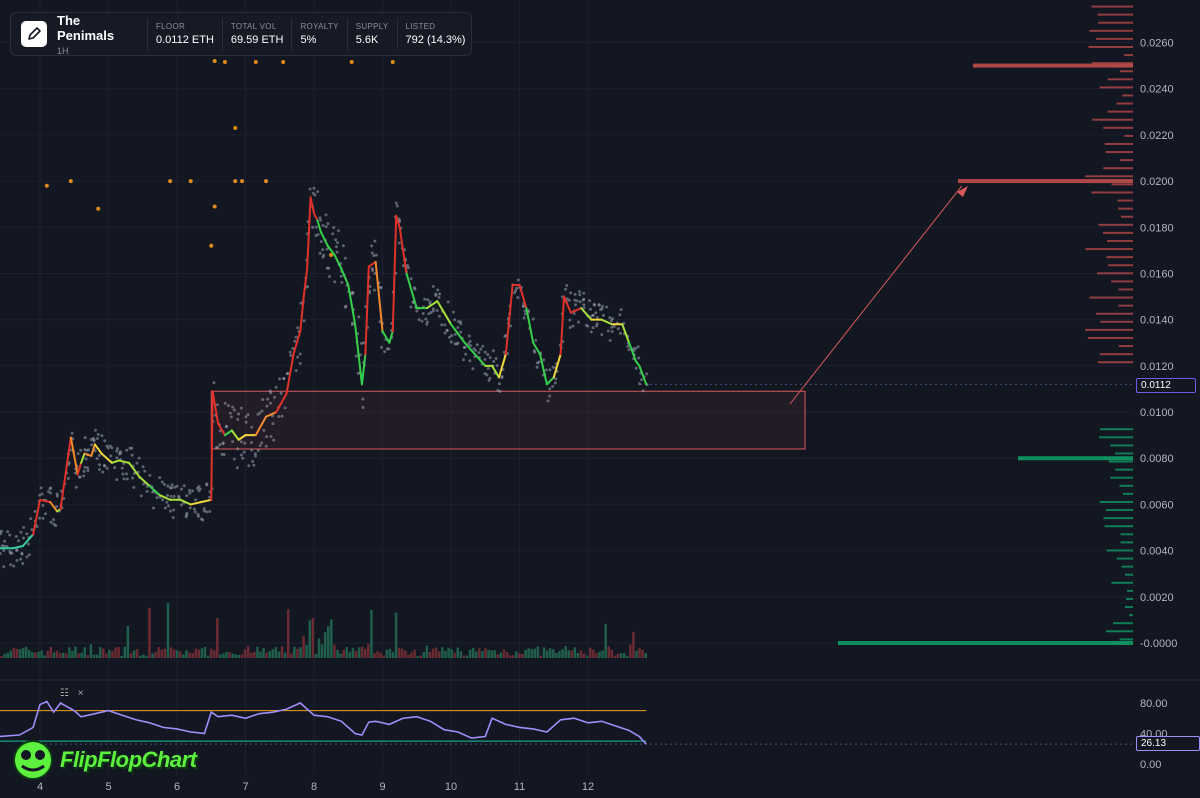  Describe the element at coordinates (72, 693) in the screenshot. I see `rsi-toolbar: ☷ ×` at that location.